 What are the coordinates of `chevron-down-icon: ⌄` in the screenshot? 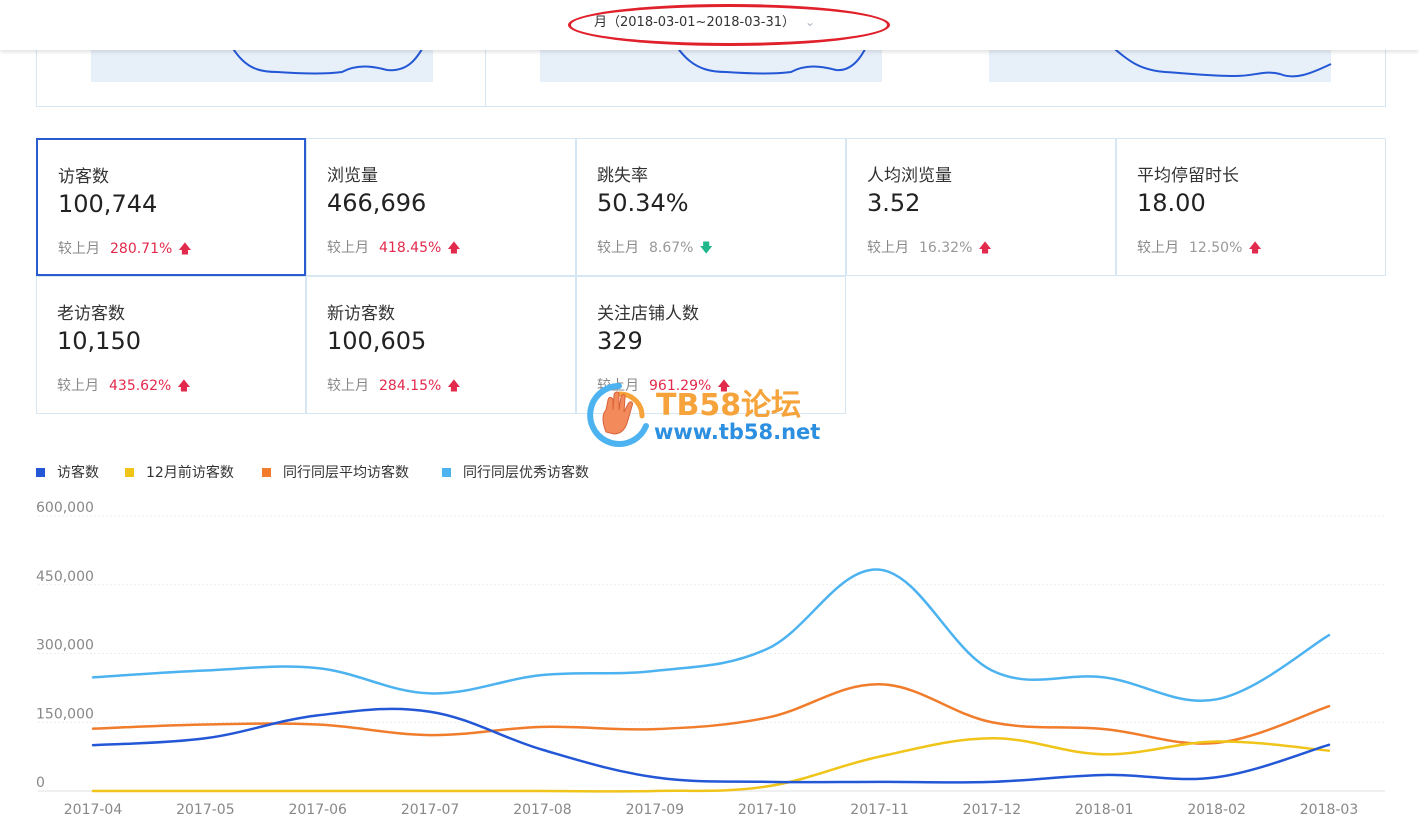 It's located at (810, 22).